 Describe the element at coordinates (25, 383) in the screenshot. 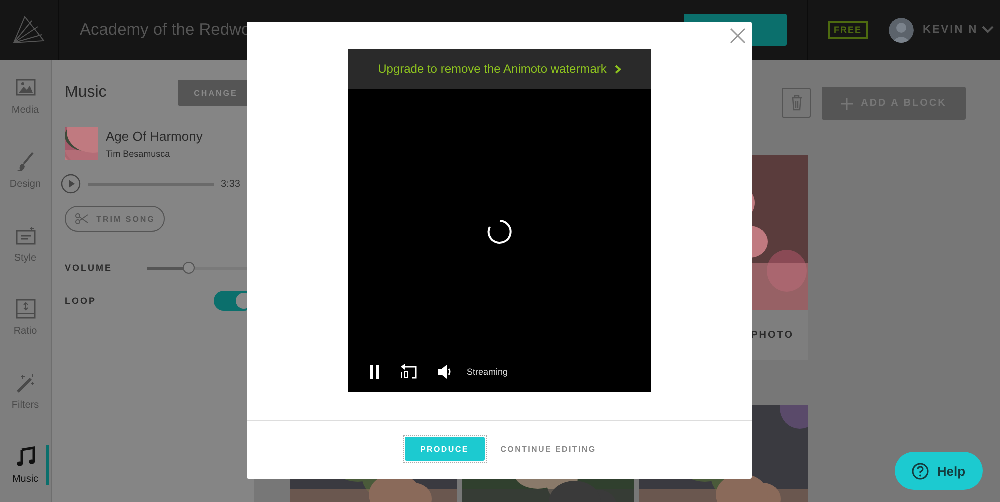

I see `magic-wand-icon` at that location.